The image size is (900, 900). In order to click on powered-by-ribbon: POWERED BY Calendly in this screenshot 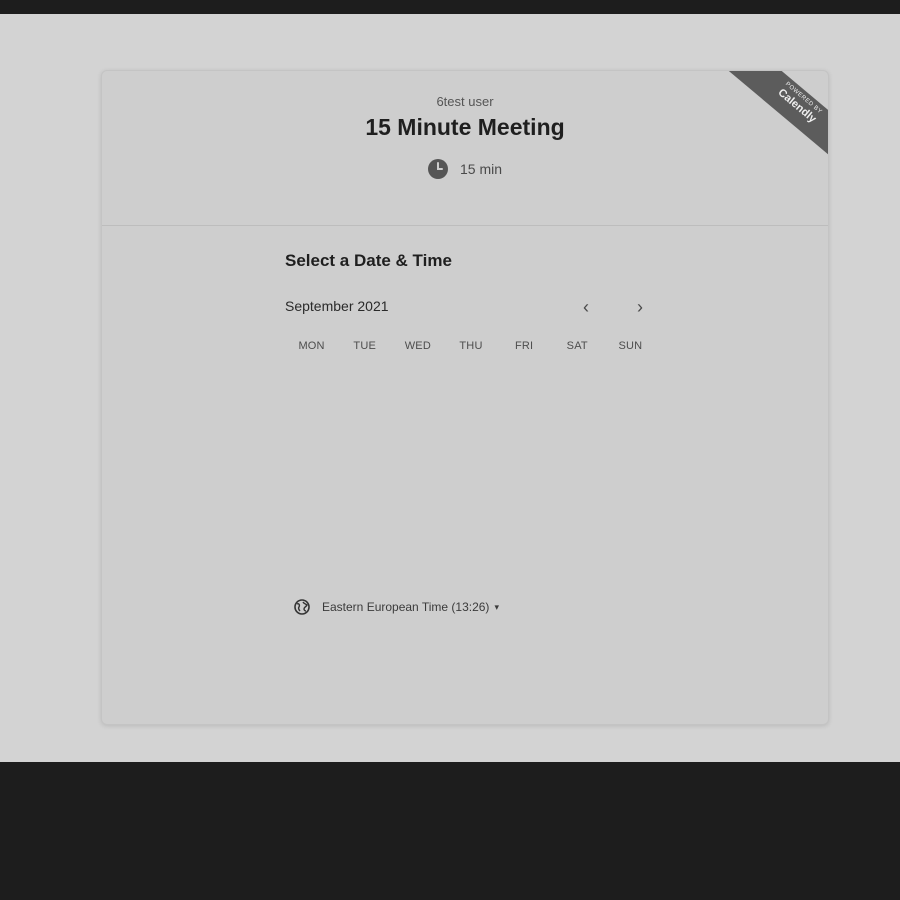, I will do `click(772, 115)`.